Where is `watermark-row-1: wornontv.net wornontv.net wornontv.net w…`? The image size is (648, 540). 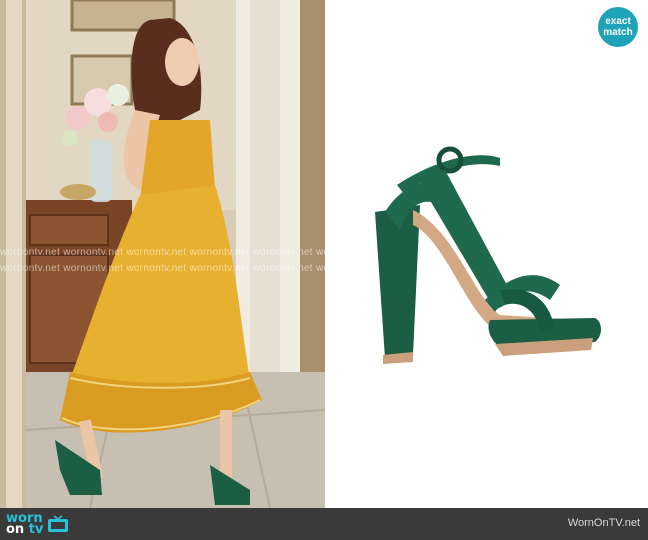 watermark-row-1: wornontv.net wornontv.net wornontv.net w… is located at coordinates (172, 252).